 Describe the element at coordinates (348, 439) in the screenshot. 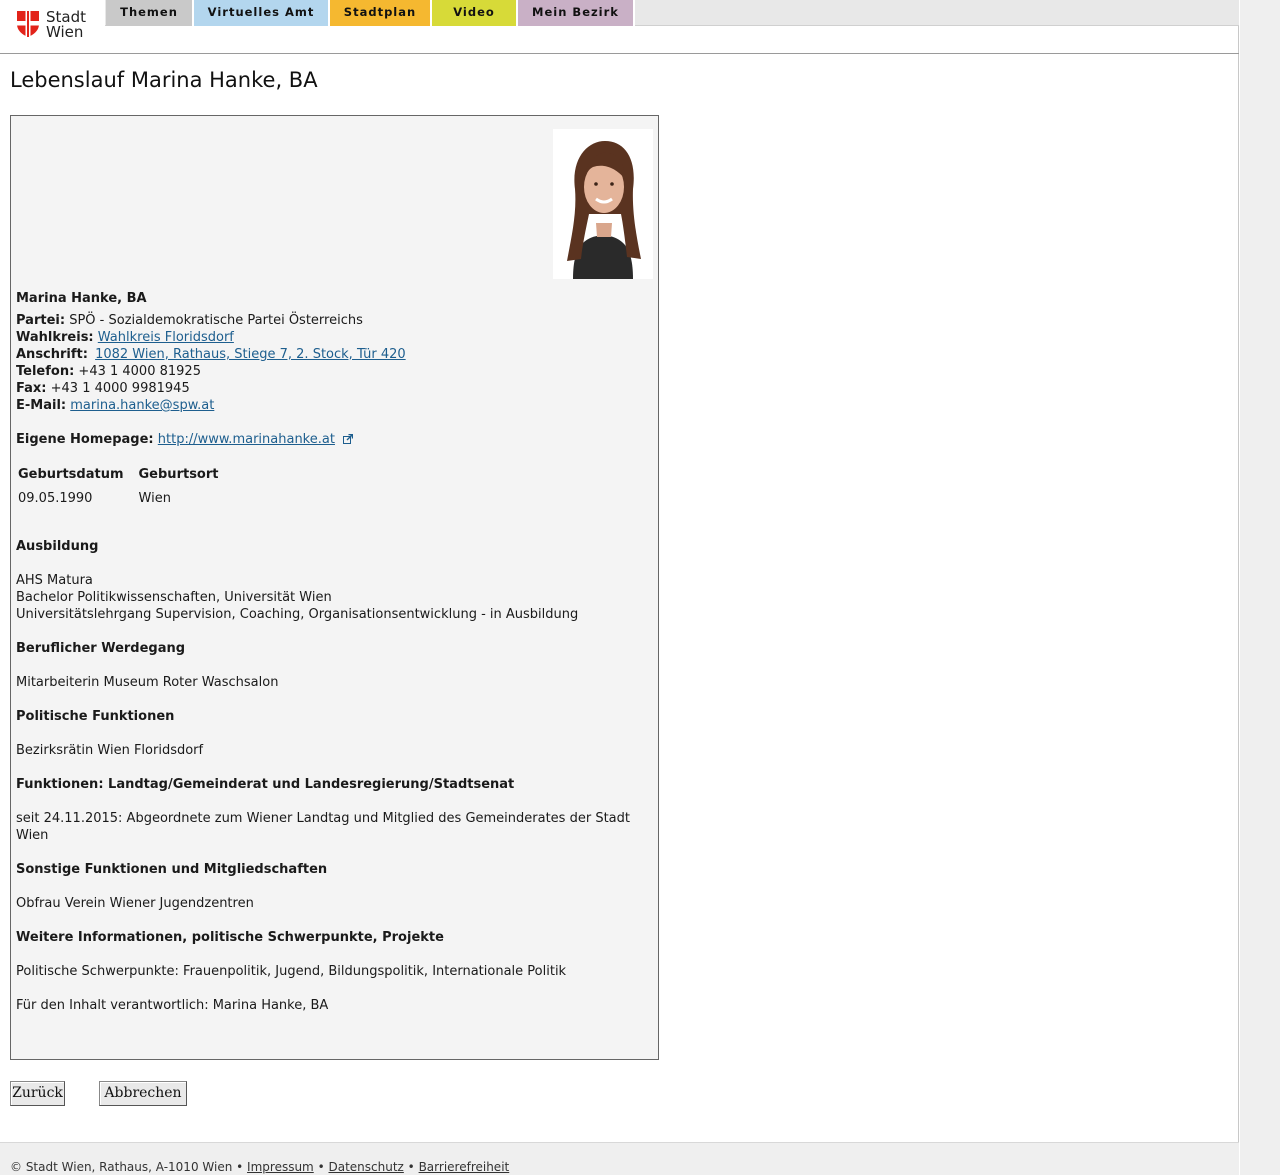

I see `external-link-icon` at that location.